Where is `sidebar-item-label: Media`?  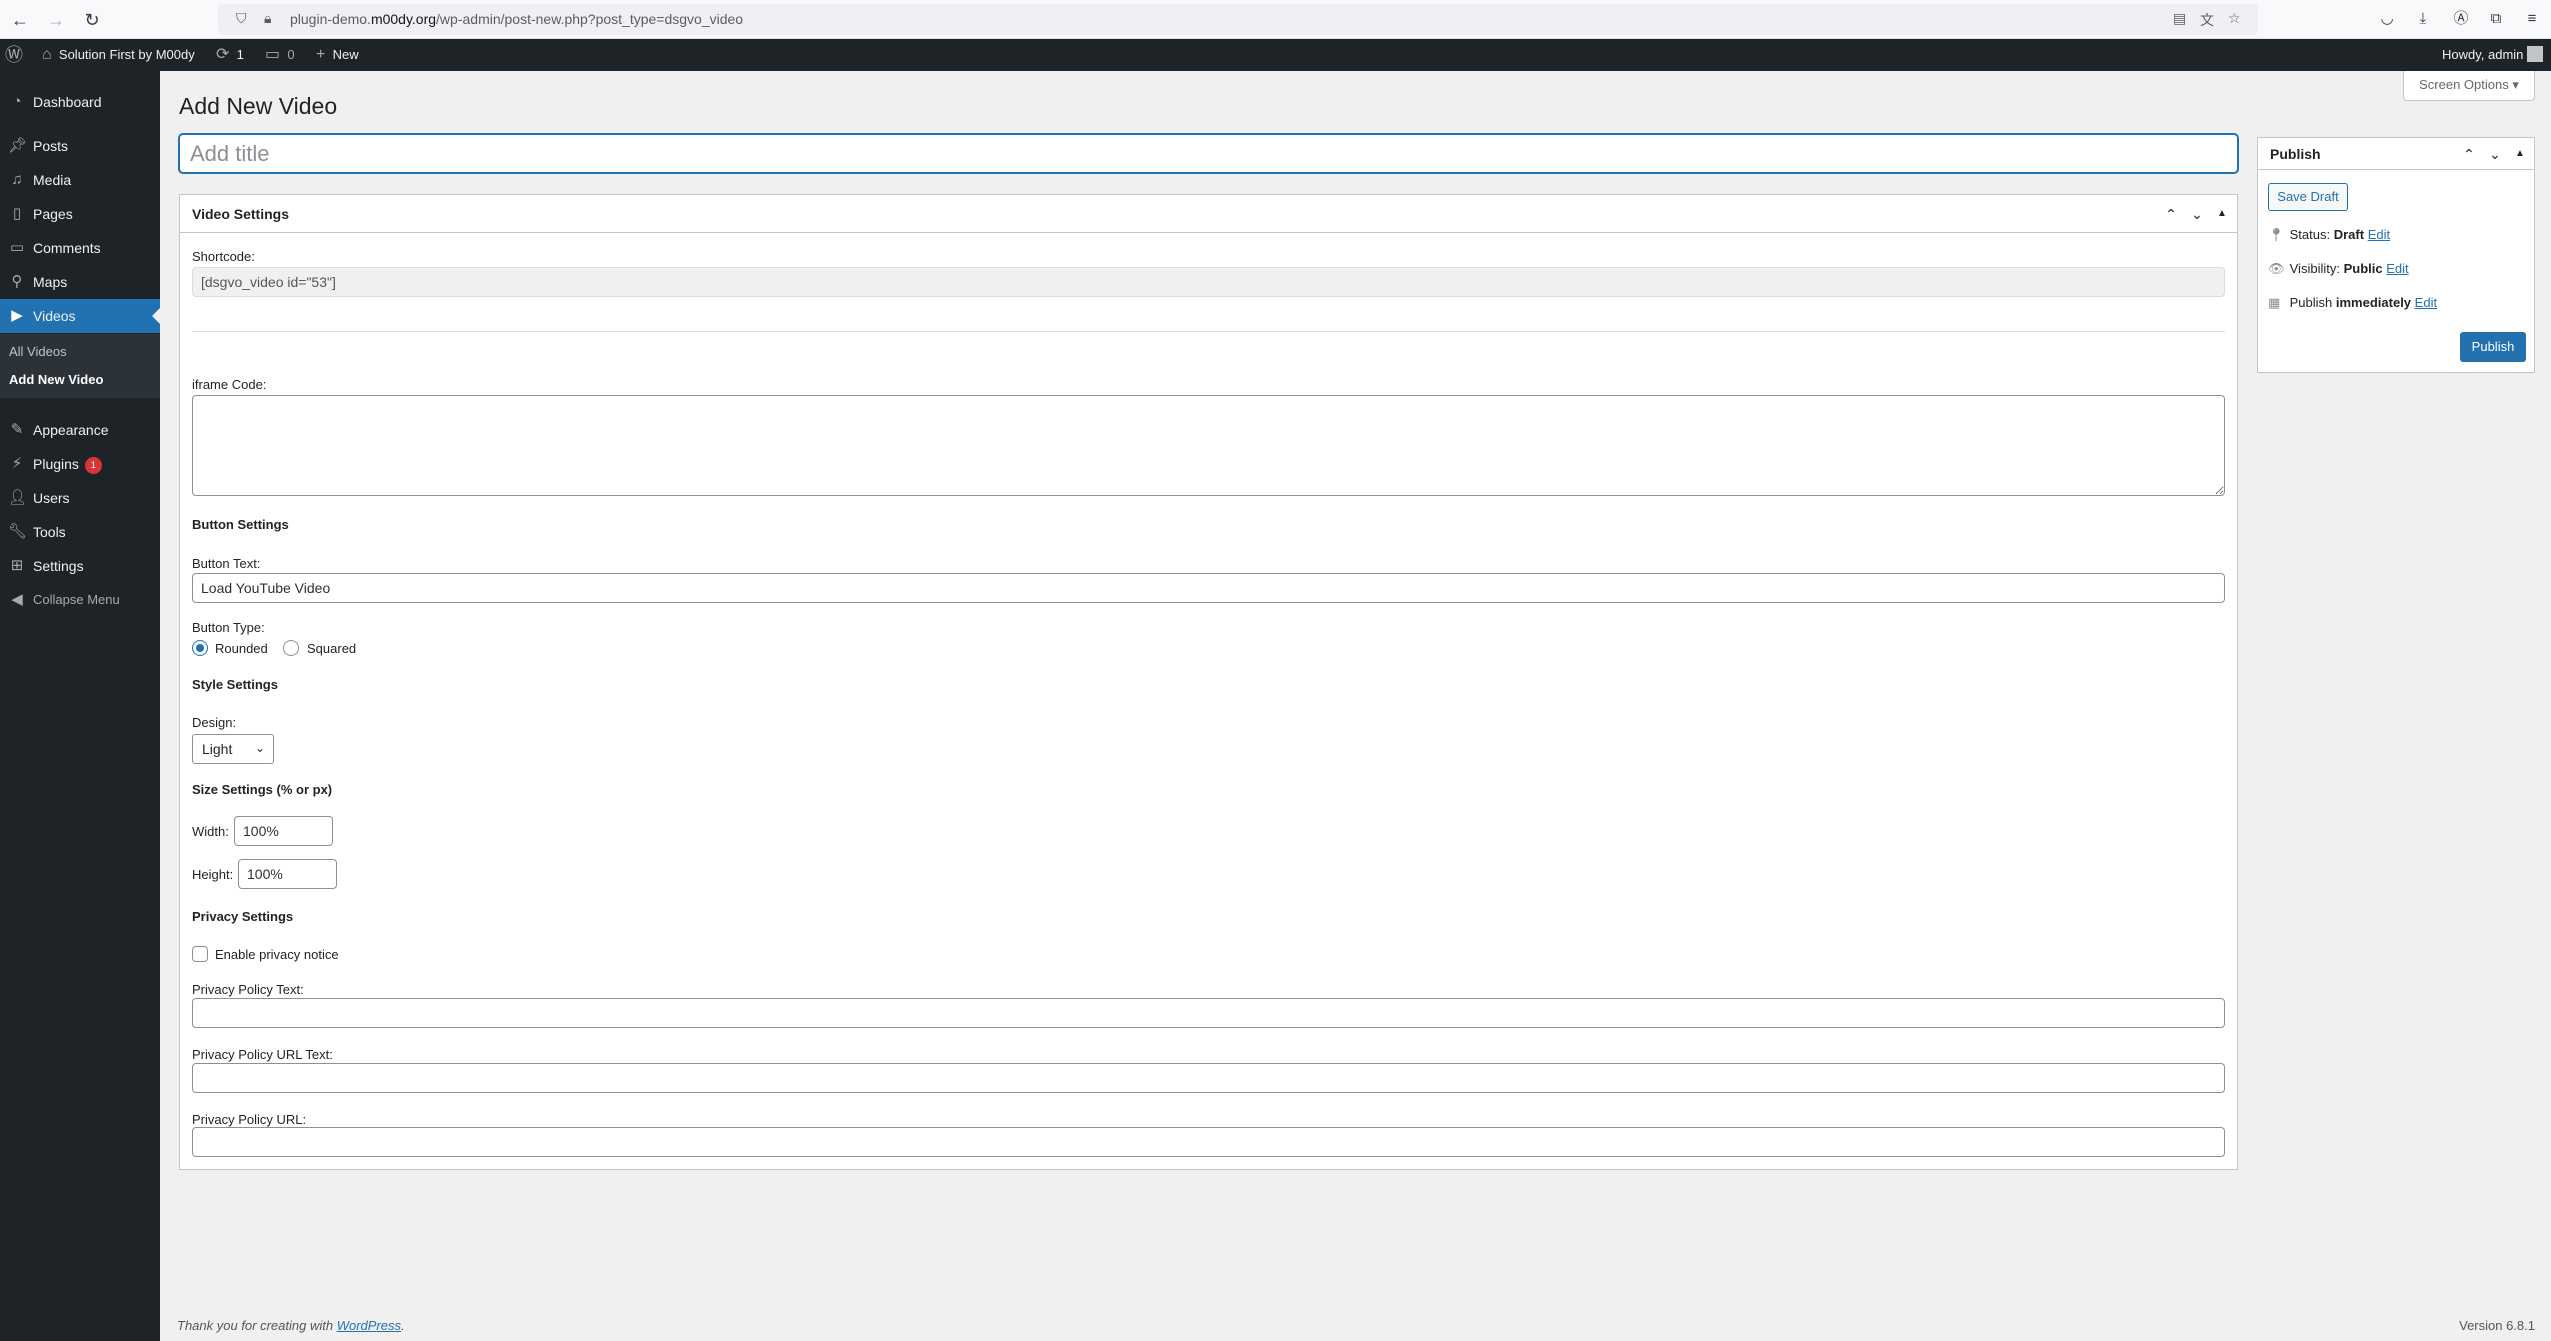 sidebar-item-label: Media is located at coordinates (52, 180).